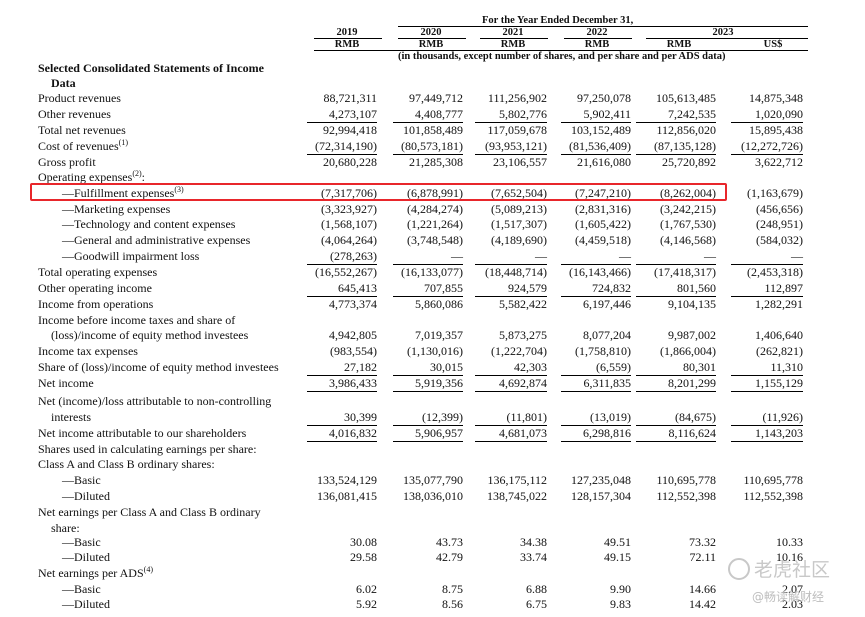 Image resolution: width=865 pixels, height=617 pixels. I want to click on value-cell: 25,720,892, so click(689, 162).